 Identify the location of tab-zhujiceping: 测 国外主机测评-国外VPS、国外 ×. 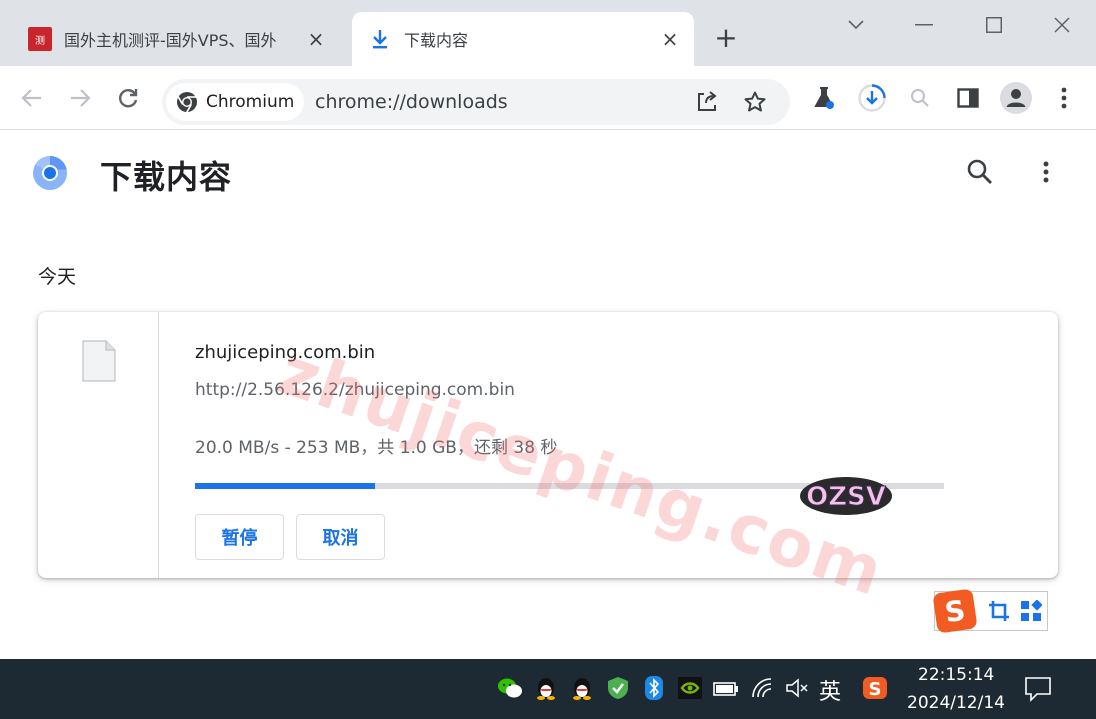
(183, 39).